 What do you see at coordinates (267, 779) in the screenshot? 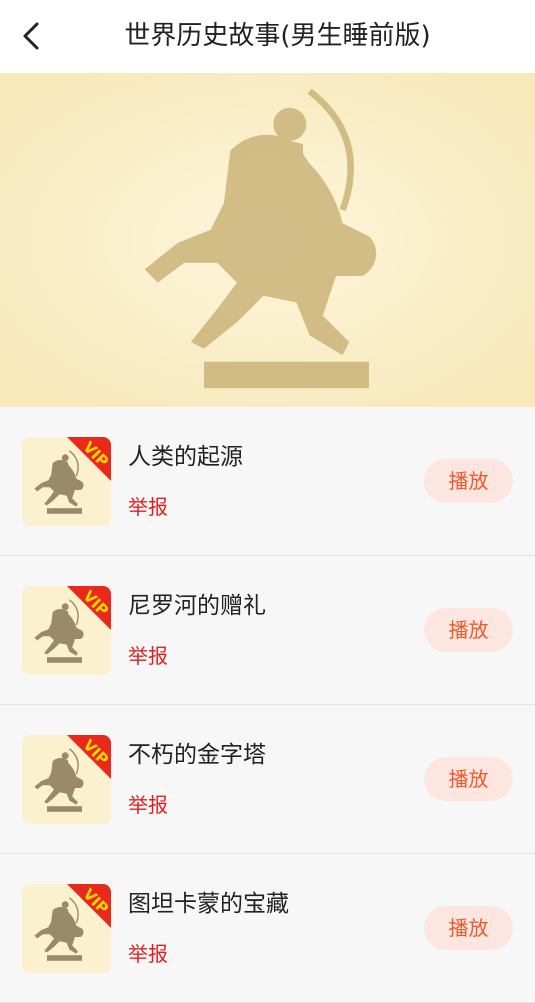
I see `list-item: VIP 不朽的金字塔 举报 播放` at bounding box center [267, 779].